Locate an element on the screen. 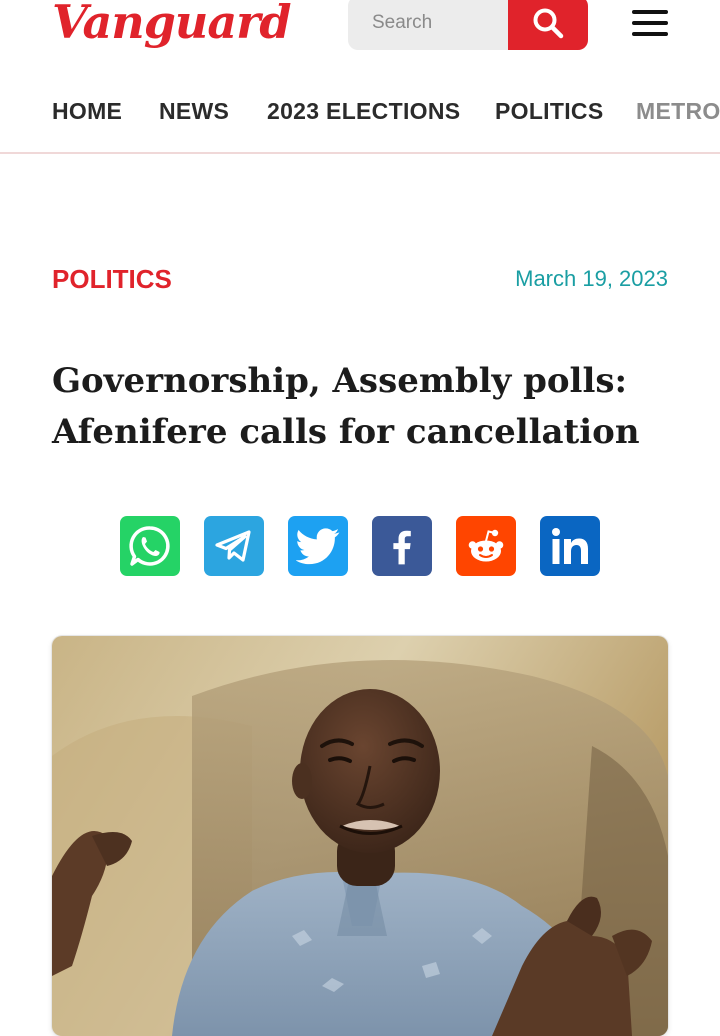 The image size is (720, 1036). facebook-icon is located at coordinates (402, 547).